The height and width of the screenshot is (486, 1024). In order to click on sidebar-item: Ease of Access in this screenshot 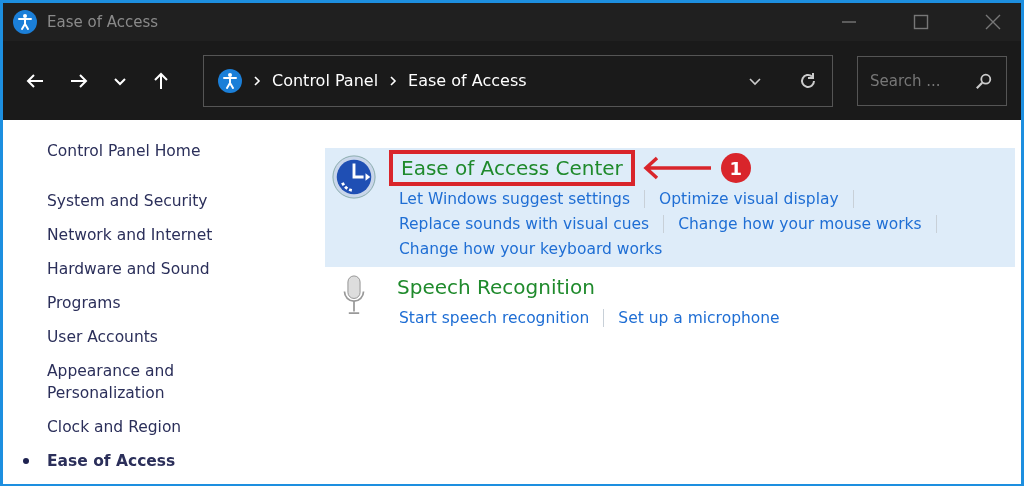, I will do `click(111, 461)`.